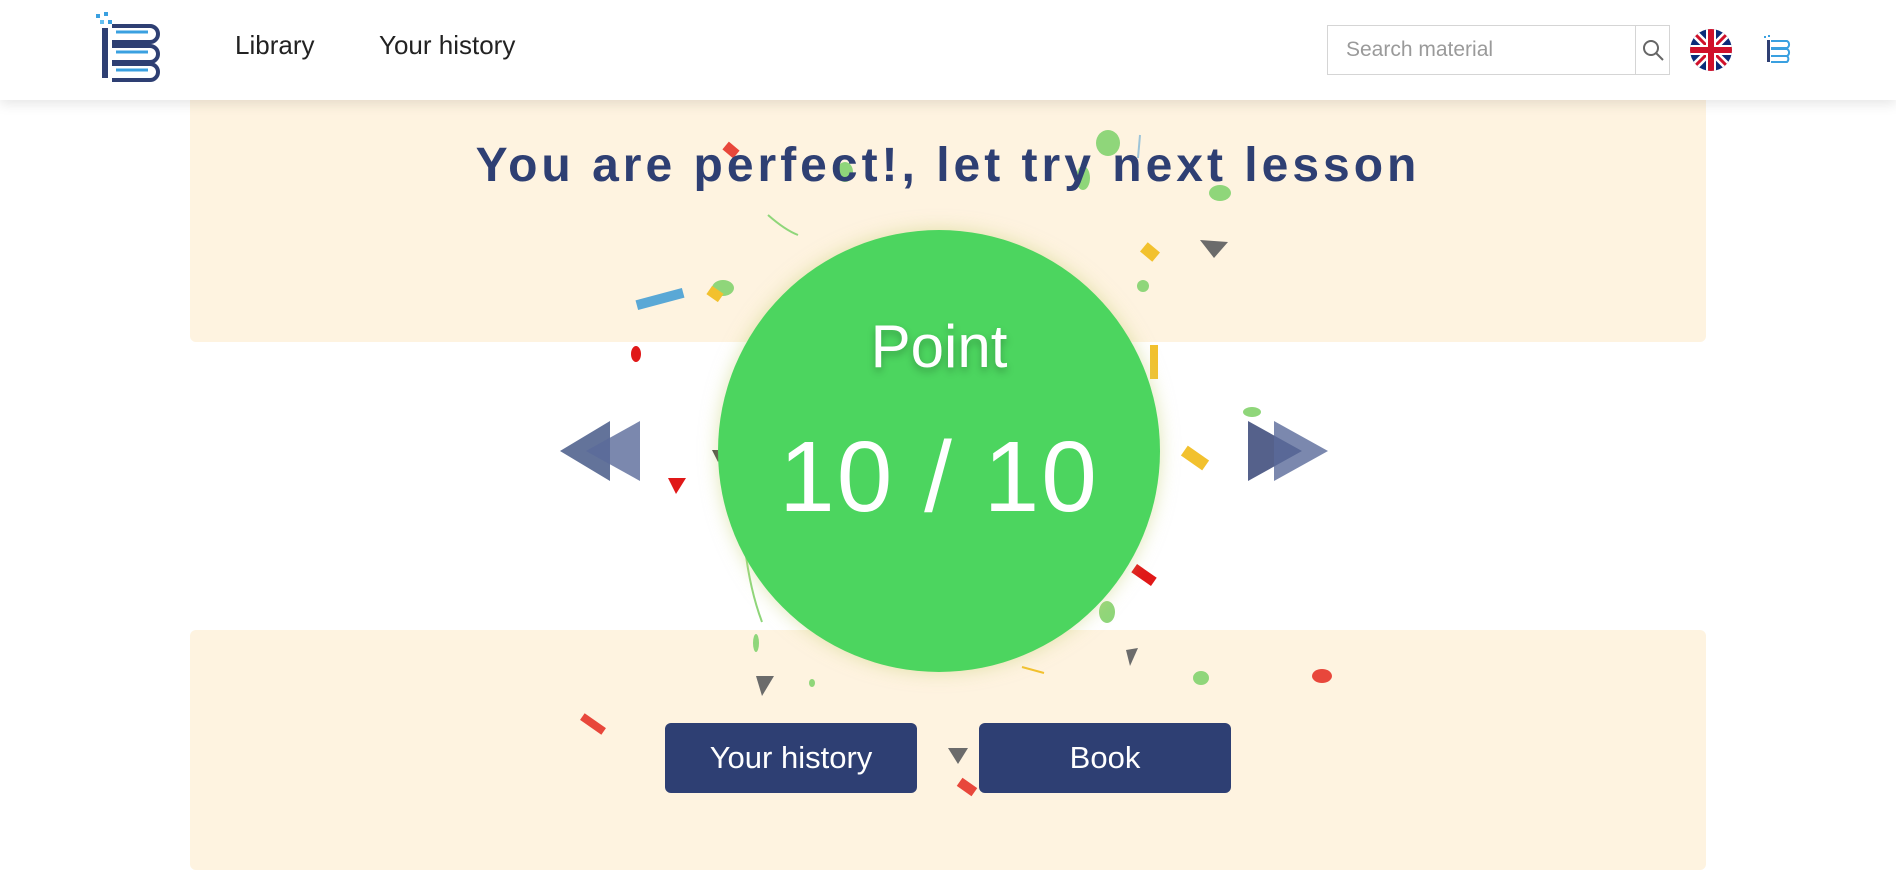 This screenshot has width=1896, height=892. Describe the element at coordinates (603, 451) in the screenshot. I see `previous-lesson-icon` at that location.